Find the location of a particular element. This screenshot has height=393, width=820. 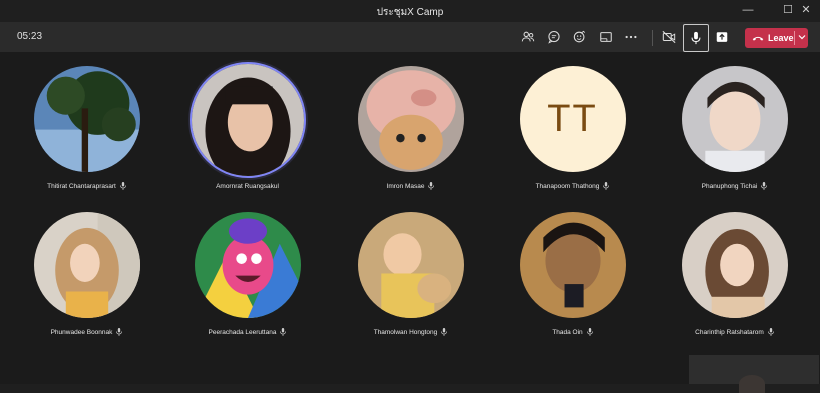

participant-name: Thitirat Chantaraprasart is located at coordinates (81, 186).